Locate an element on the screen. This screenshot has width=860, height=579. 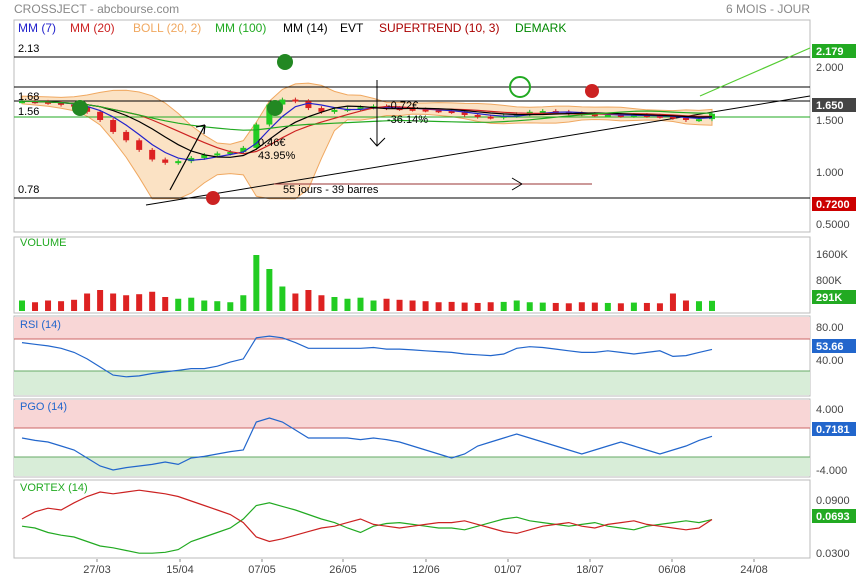
legend-item: MM (7) is located at coordinates (37, 28).